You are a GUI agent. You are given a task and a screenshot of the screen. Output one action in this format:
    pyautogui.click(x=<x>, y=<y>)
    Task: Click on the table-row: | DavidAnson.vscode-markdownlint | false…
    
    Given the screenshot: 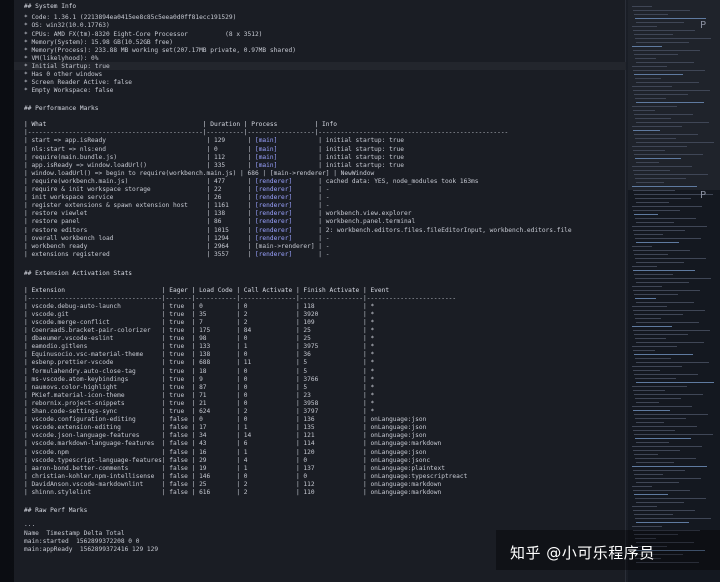 What is the action you would take?
    pyautogui.click(x=233, y=484)
    